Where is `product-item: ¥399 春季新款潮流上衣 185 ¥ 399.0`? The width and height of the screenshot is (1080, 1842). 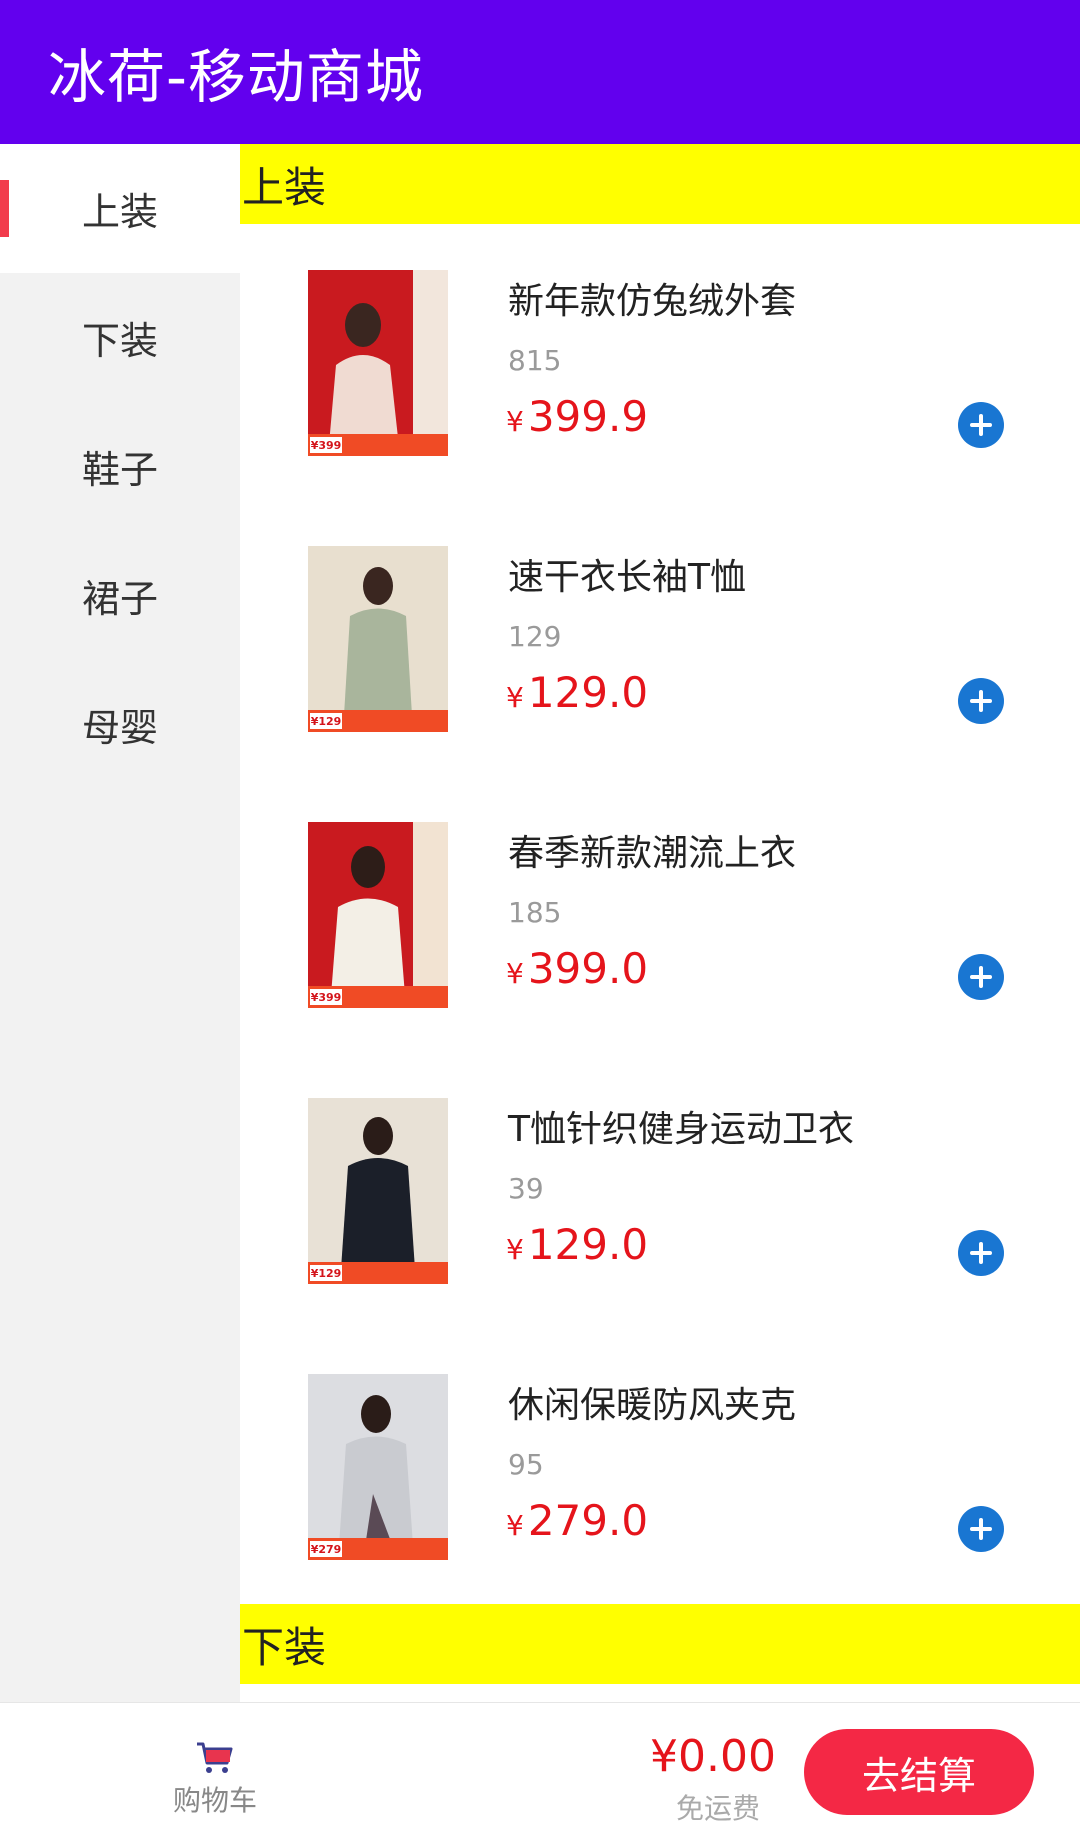
product-item: ¥399 春季新款潮流上衣 185 ¥ 399.0 is located at coordinates (660, 914).